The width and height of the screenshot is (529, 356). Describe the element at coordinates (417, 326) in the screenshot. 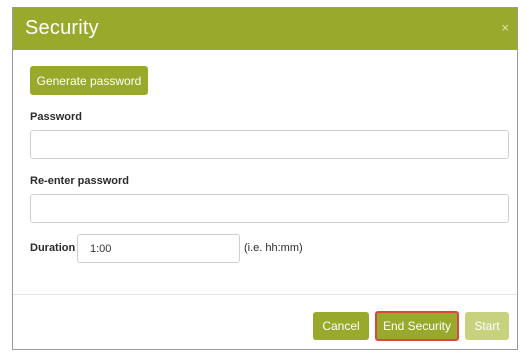

I see `end-security-button: End Security` at that location.